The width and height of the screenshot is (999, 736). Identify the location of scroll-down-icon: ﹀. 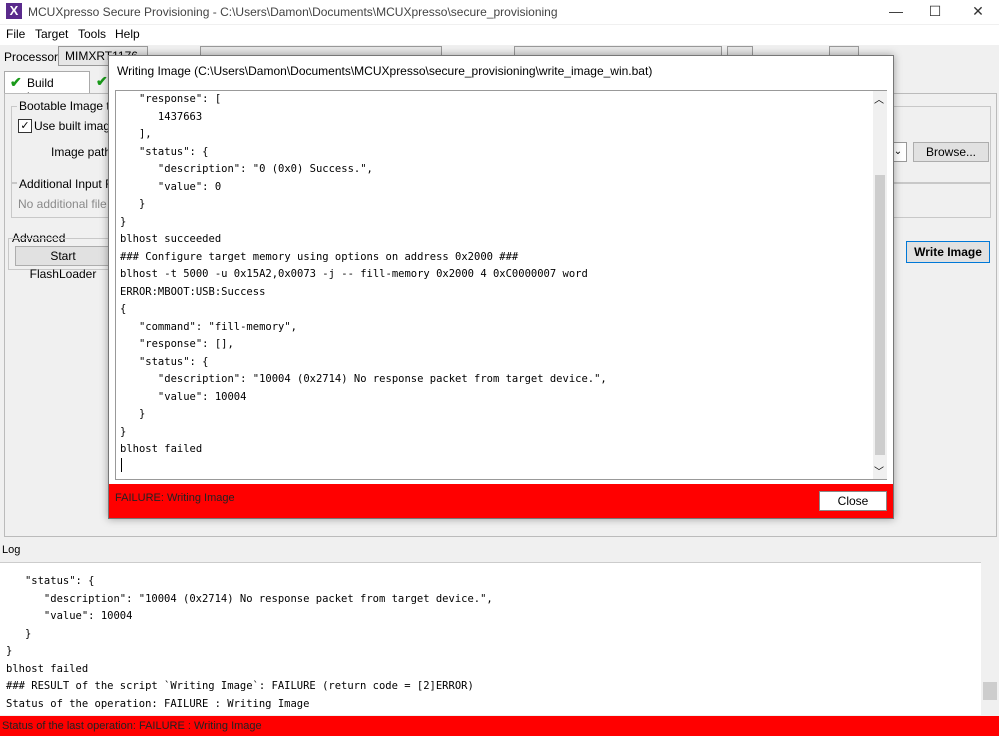
(879, 470).